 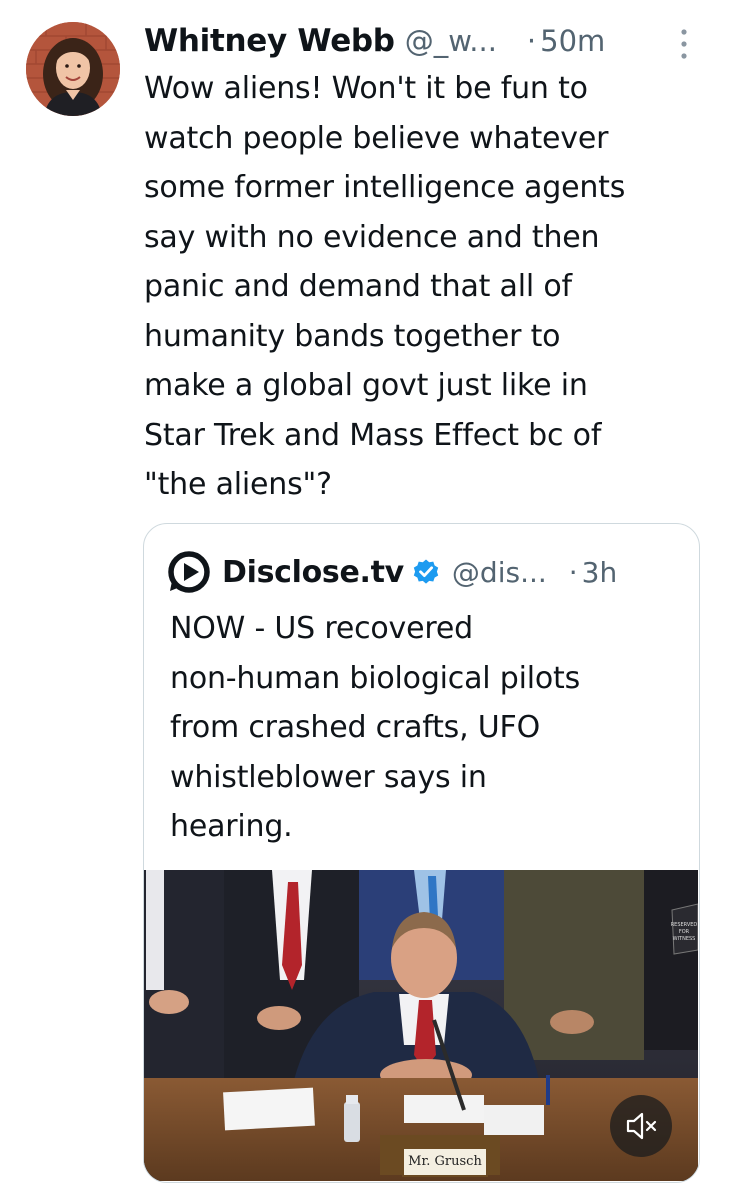 I want to click on user-avatar-photo, so click(x=73, y=69).